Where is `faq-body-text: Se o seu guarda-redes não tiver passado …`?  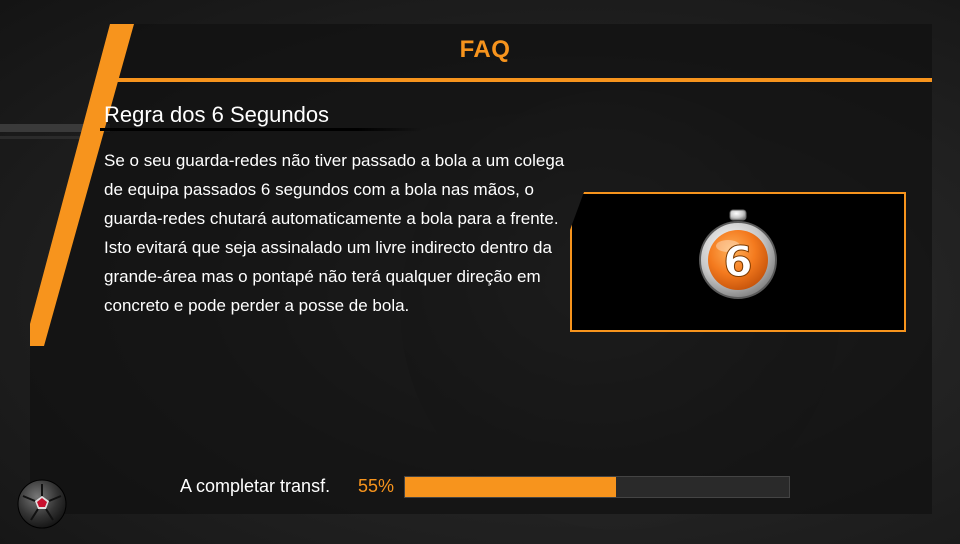 faq-body-text: Se o seu guarda-redes não tiver passado … is located at coordinates (334, 233).